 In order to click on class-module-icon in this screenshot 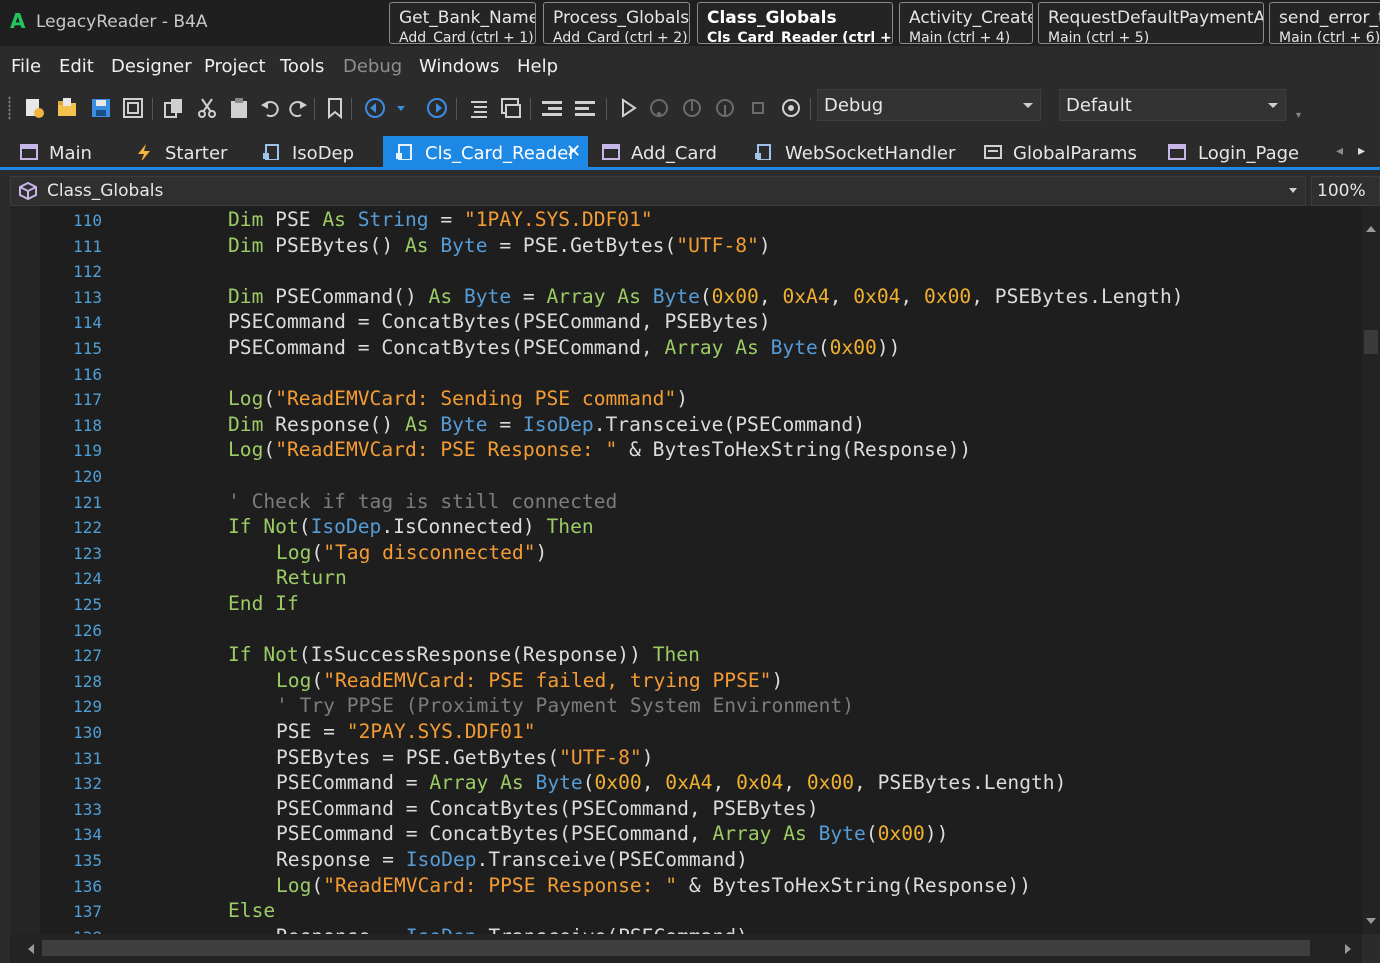, I will do `click(763, 152)`.